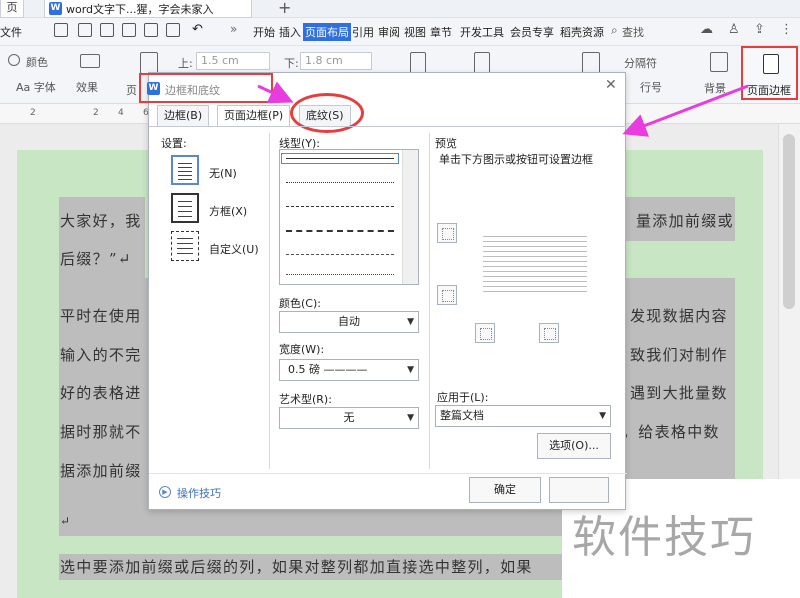 This screenshot has height=598, width=800. I want to click on annotation-arrows, so click(503, 109).